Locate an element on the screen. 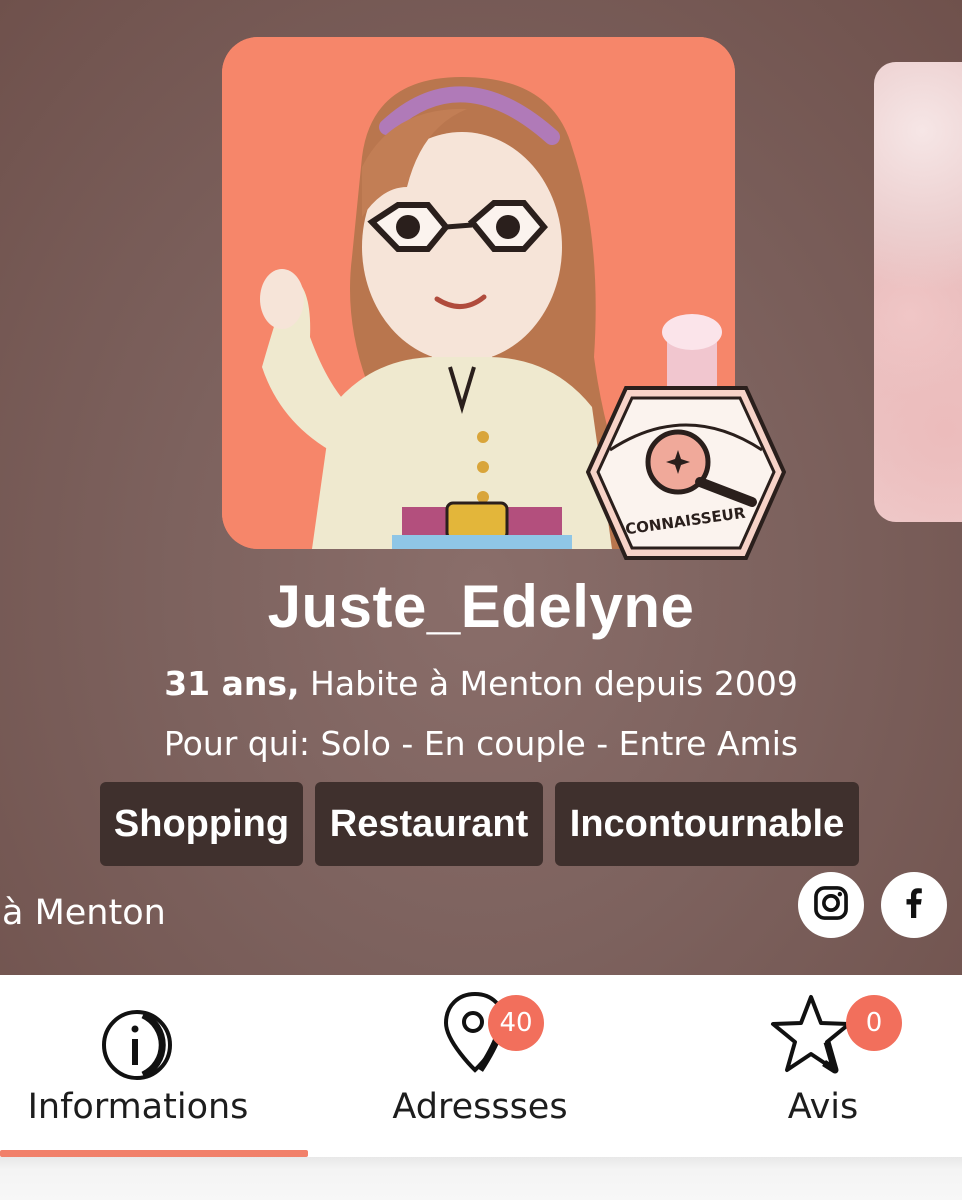 This screenshot has width=962, height=1200. facebook-button is located at coordinates (914, 905).